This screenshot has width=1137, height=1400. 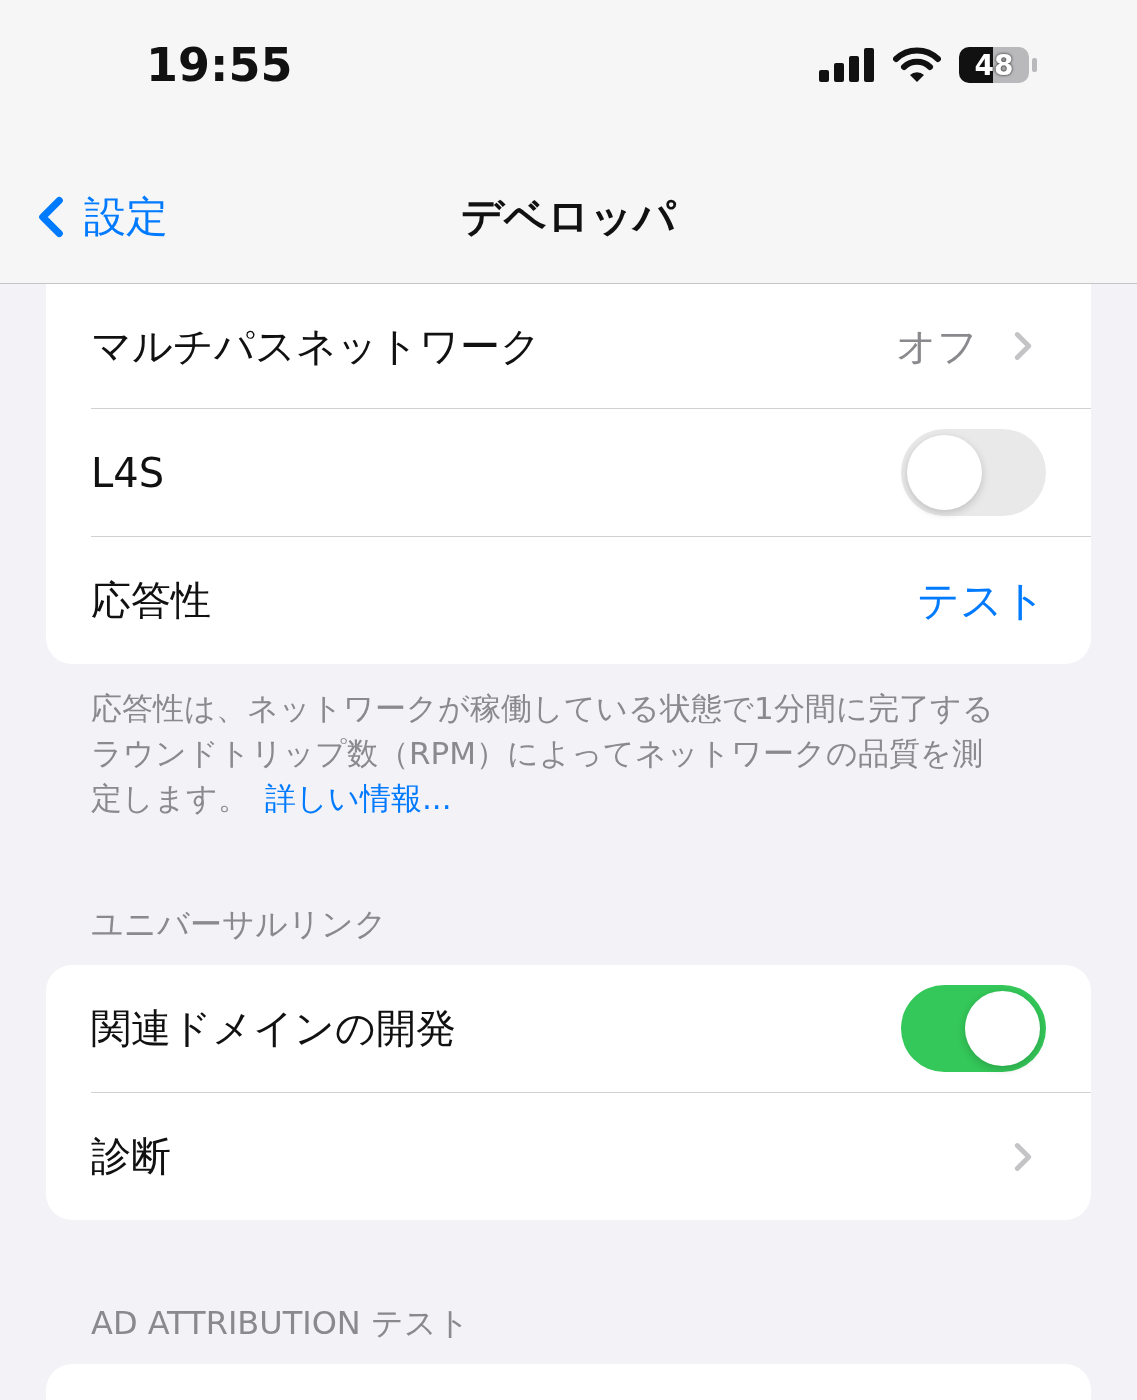 I want to click on back-button: 設定, so click(x=84, y=216).